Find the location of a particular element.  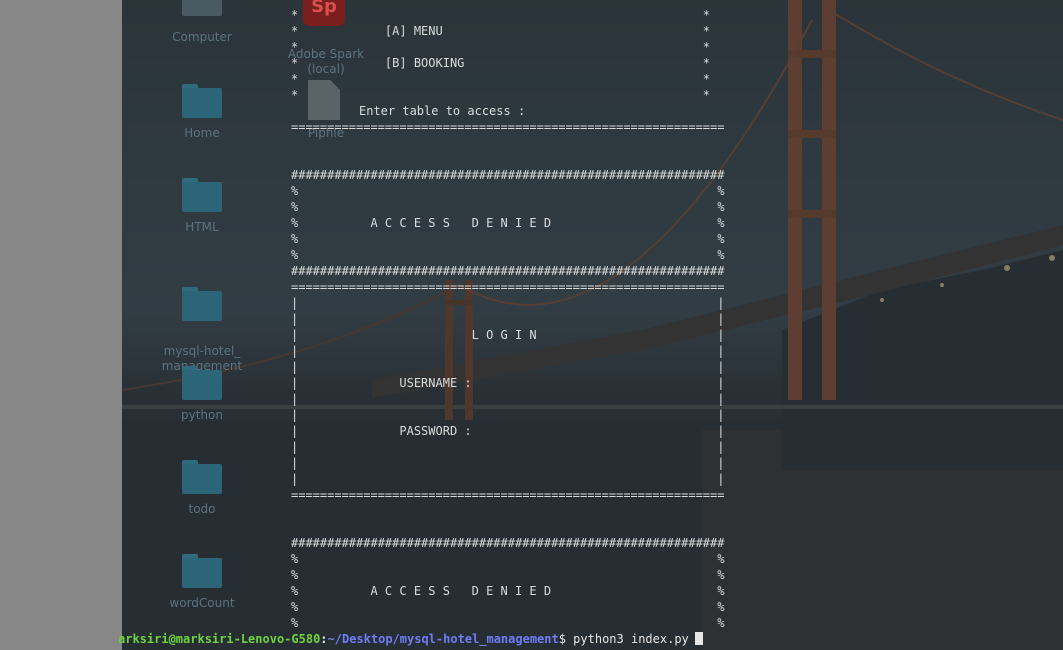

prompt-user-host: arksiri@marksiri-Lenovo-G580 is located at coordinates (219, 639).